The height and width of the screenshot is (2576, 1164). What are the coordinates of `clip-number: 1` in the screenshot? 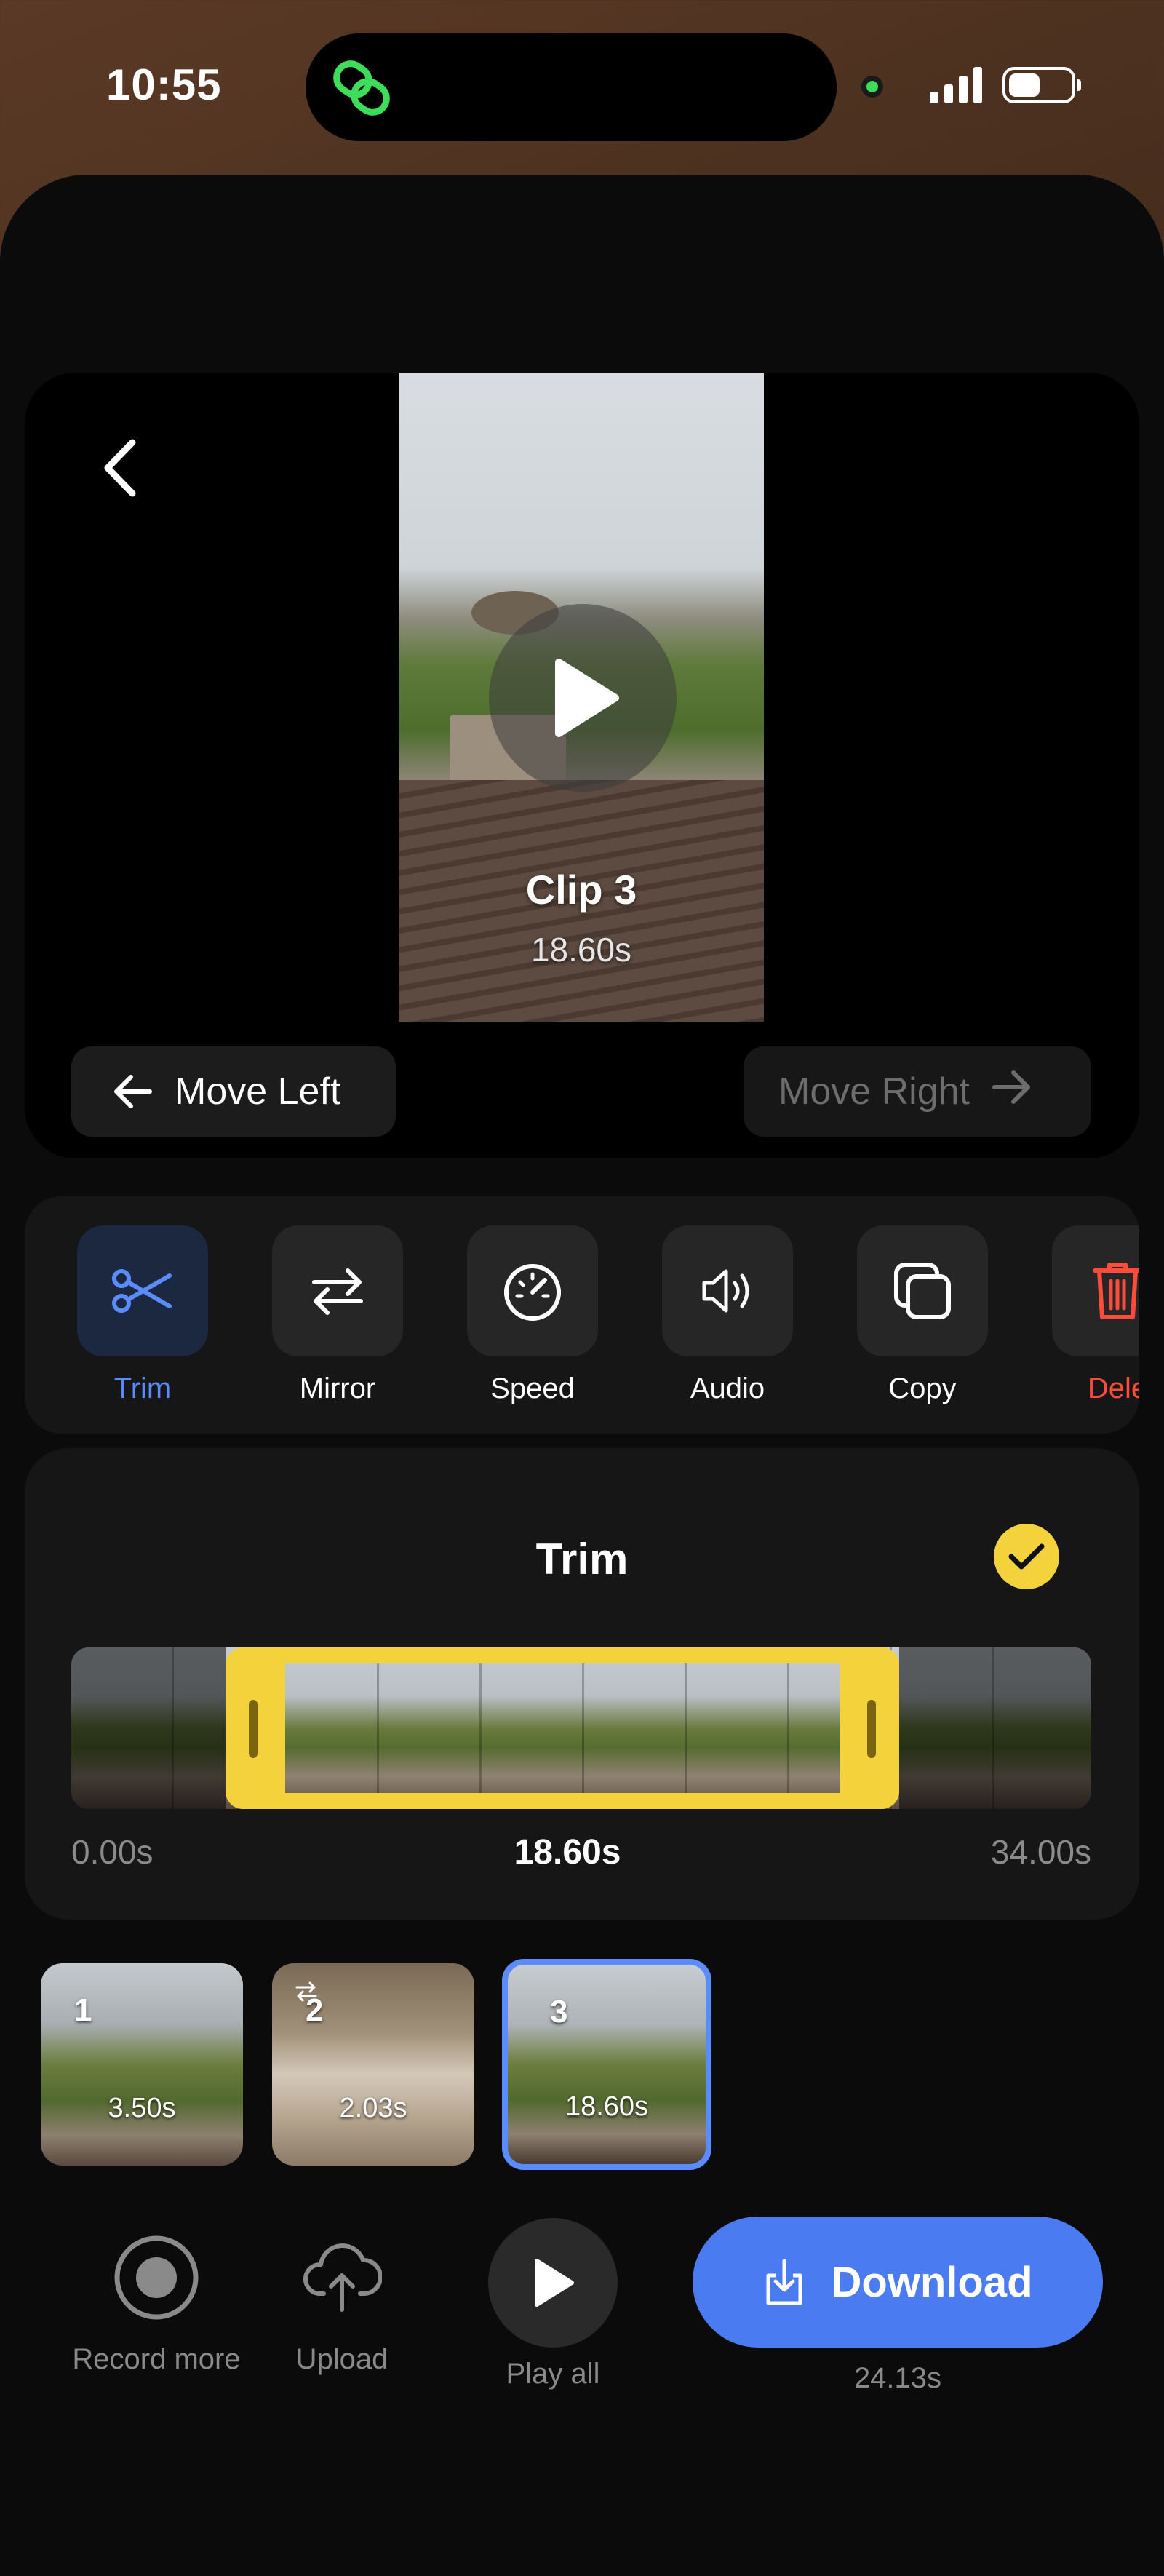 It's located at (83, 2010).